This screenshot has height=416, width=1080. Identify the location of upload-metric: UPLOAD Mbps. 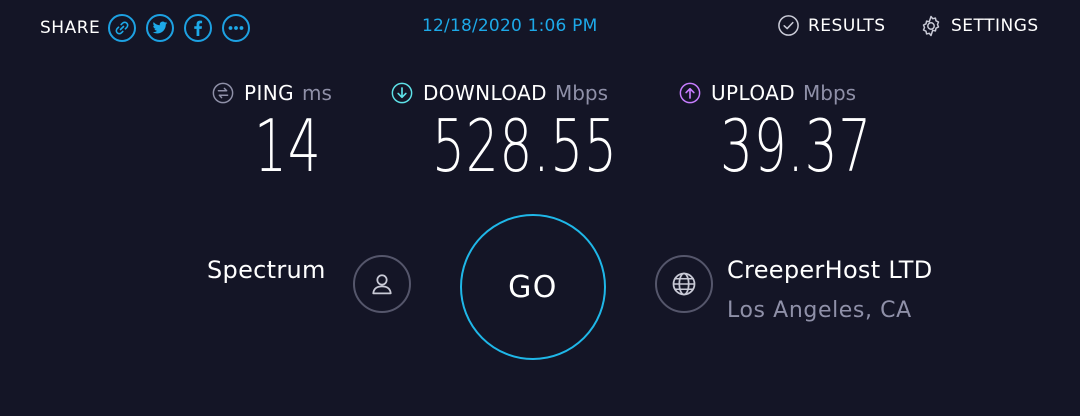
(767, 93).